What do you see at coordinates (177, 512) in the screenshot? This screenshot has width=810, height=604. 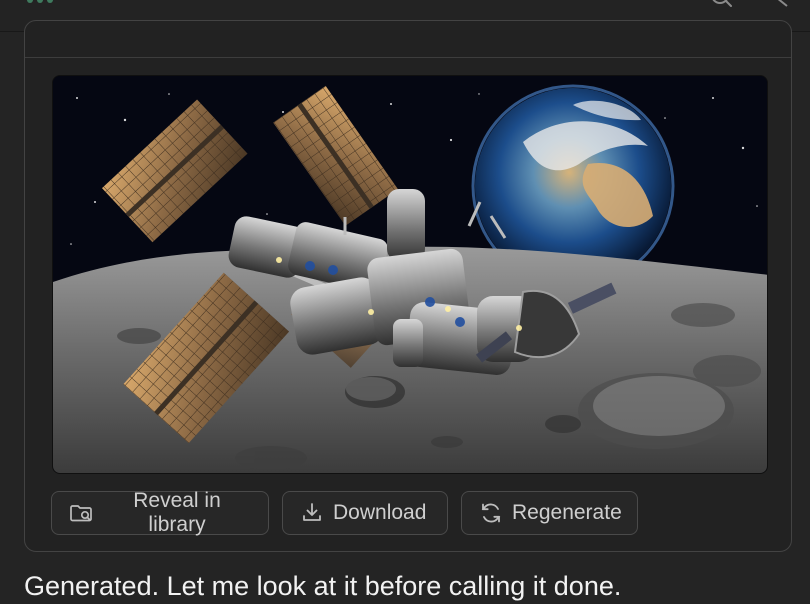 I see `reveal-label: Reveal in library` at bounding box center [177, 512].